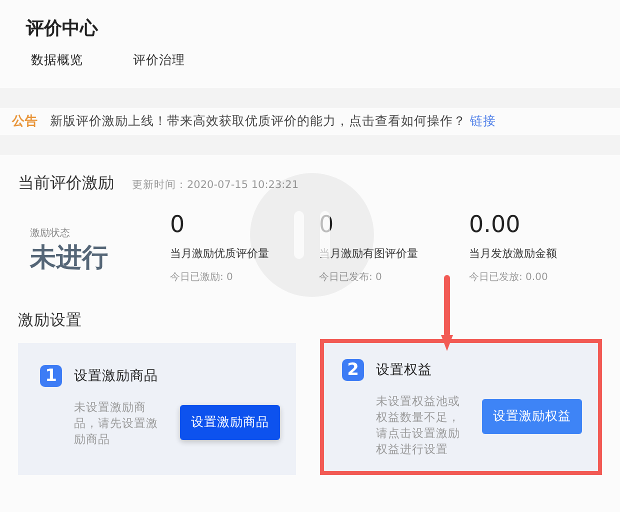 This screenshot has height=512, width=620. What do you see at coordinates (50, 233) in the screenshot?
I see `status-label: 激励状态` at bounding box center [50, 233].